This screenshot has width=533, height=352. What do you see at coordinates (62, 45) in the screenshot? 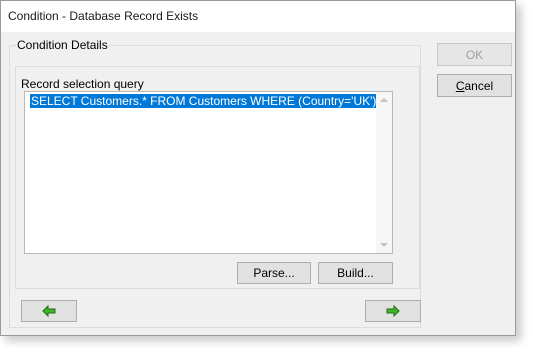
I see `condition-details-legend: Condition Details` at bounding box center [62, 45].